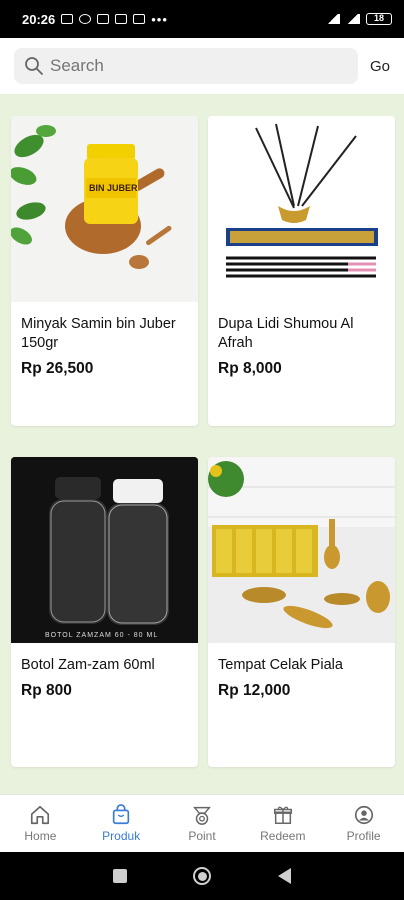 The image size is (404, 900). I want to click on product-name: Dupa Lidi Shumou Al Afrah, so click(286, 333).